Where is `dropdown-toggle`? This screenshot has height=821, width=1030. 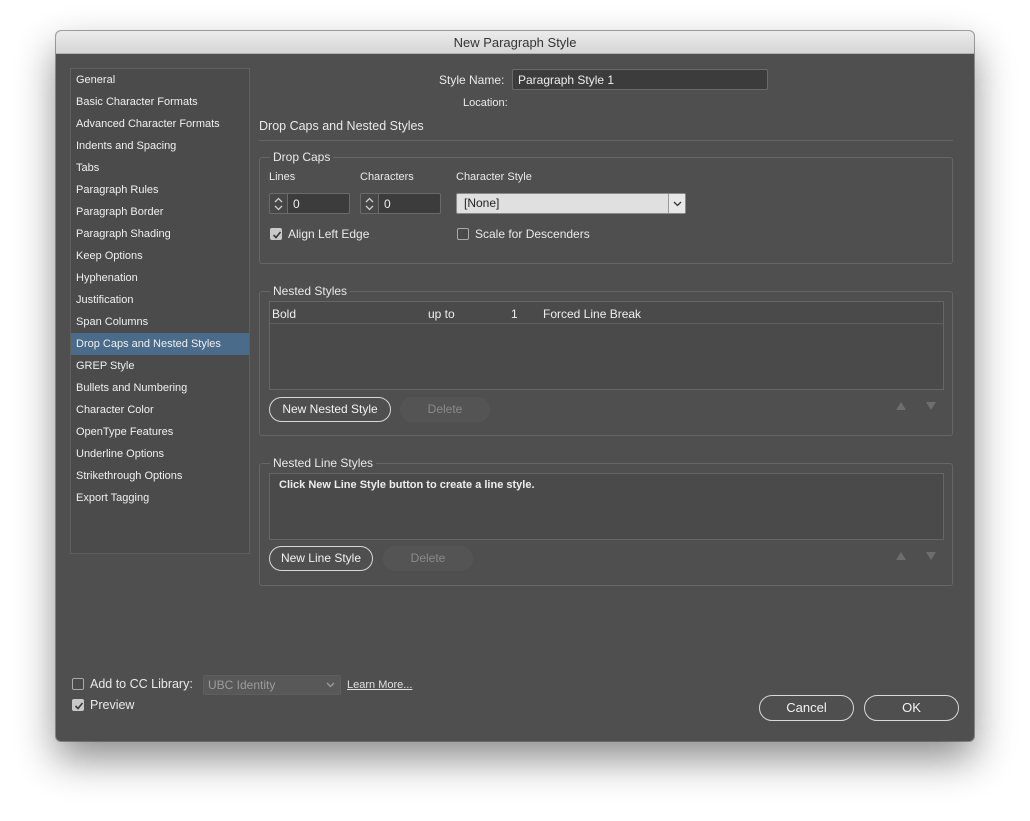 dropdown-toggle is located at coordinates (676, 203).